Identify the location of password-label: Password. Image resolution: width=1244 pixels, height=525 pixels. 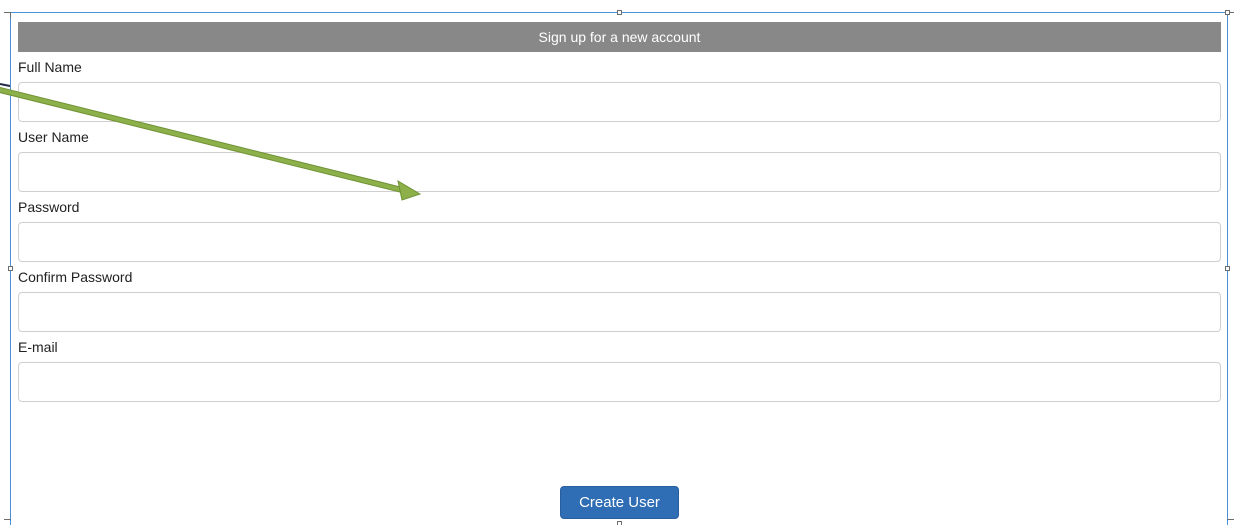
(49, 207).